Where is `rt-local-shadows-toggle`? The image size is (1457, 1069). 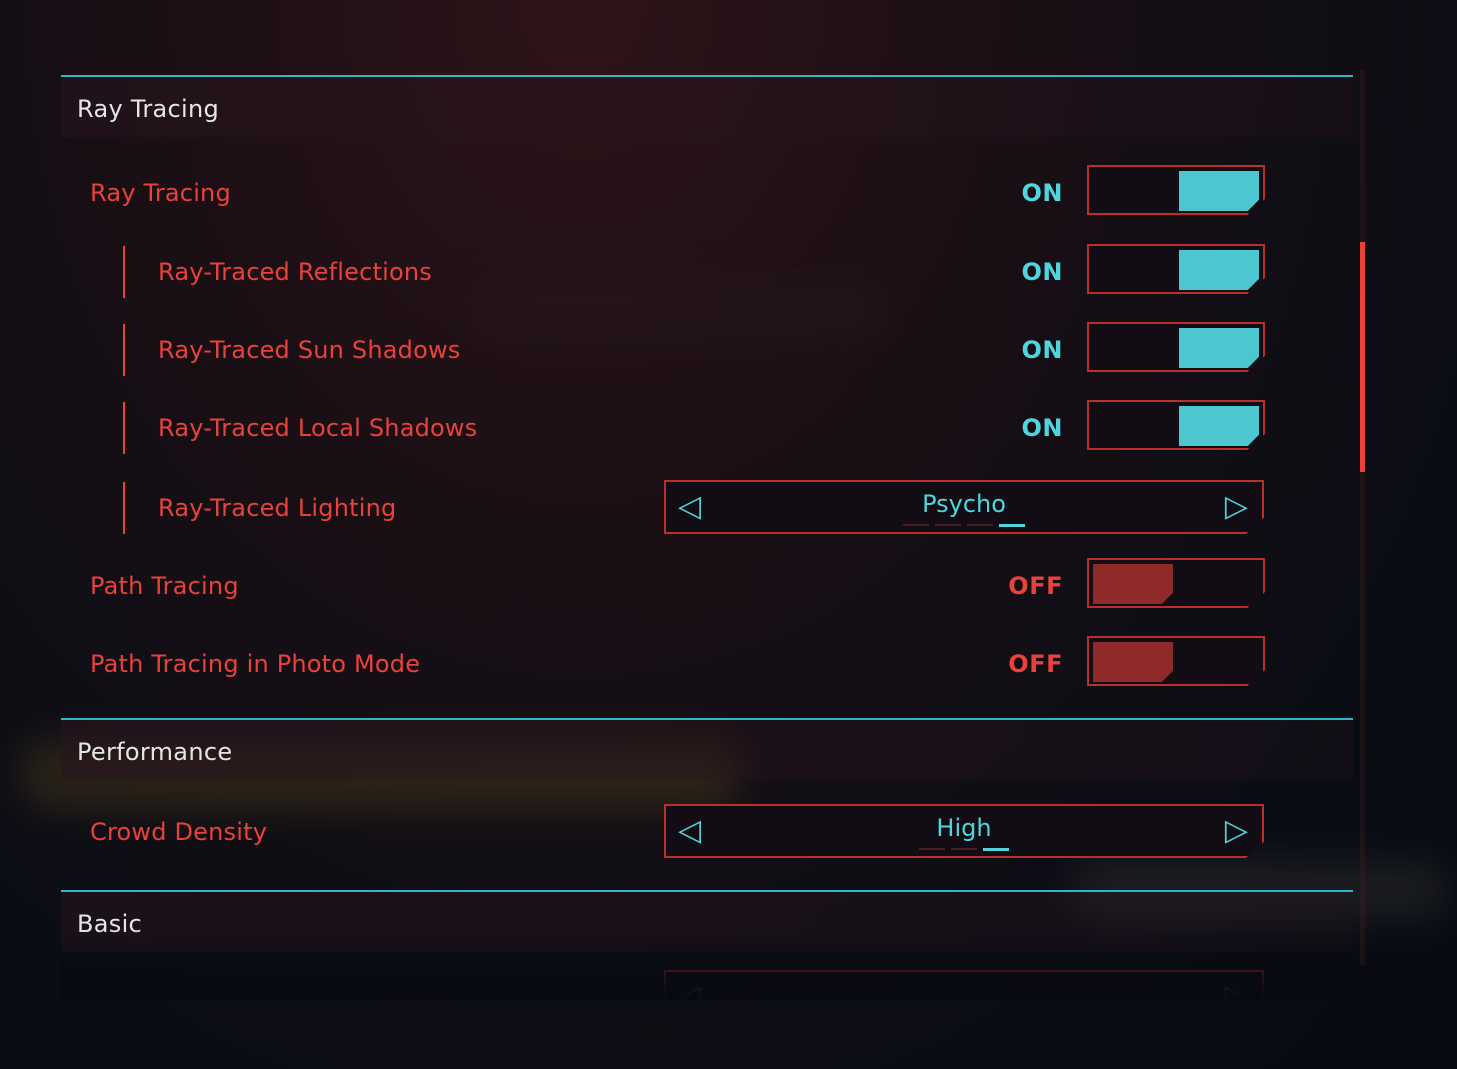
rt-local-shadows-toggle is located at coordinates (1176, 425).